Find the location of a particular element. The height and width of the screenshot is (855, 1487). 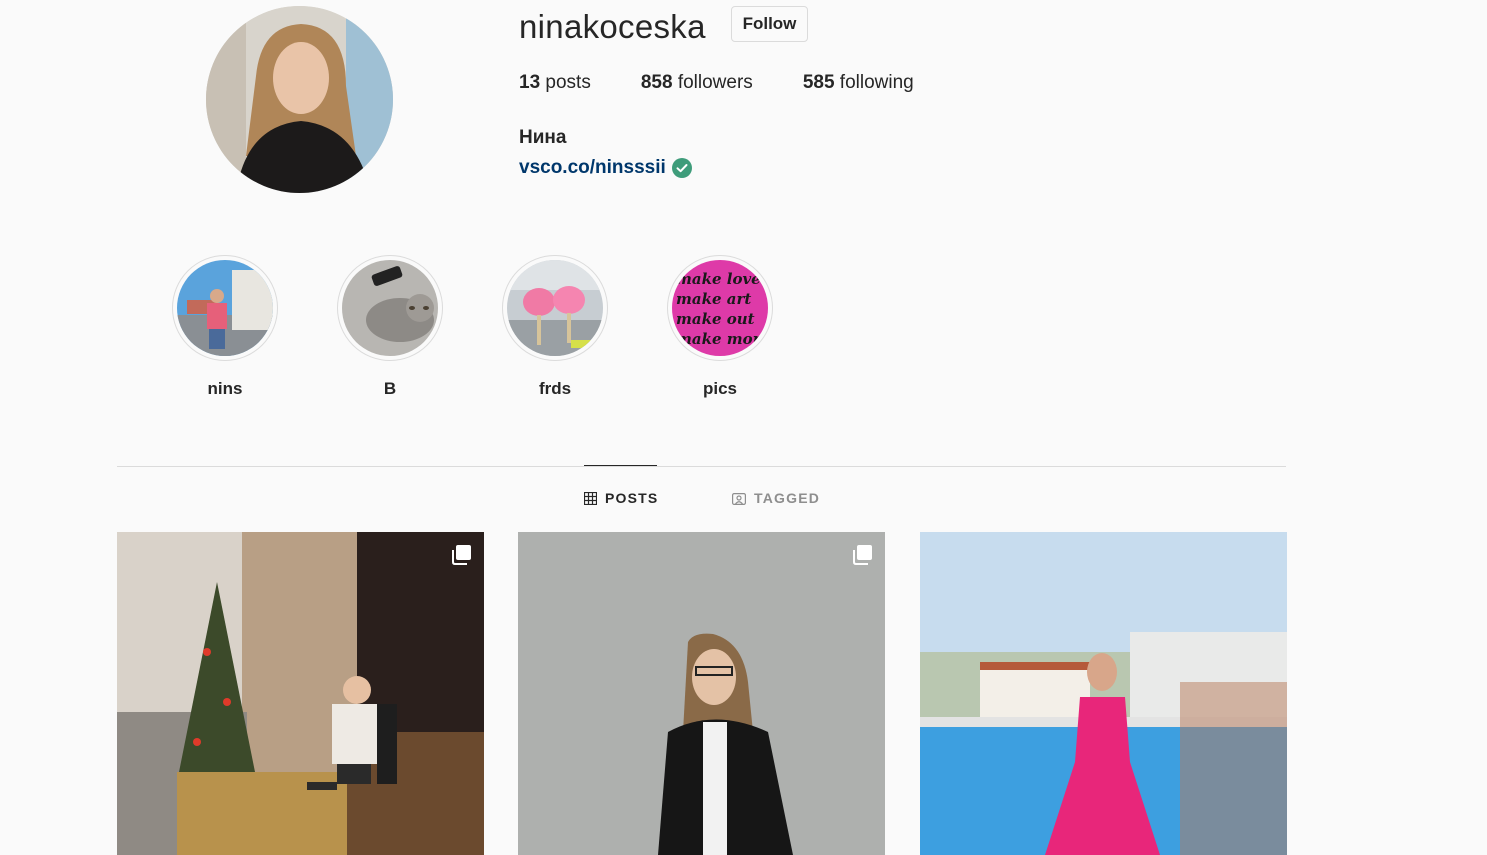

tab-posts: POSTS is located at coordinates (621, 498).